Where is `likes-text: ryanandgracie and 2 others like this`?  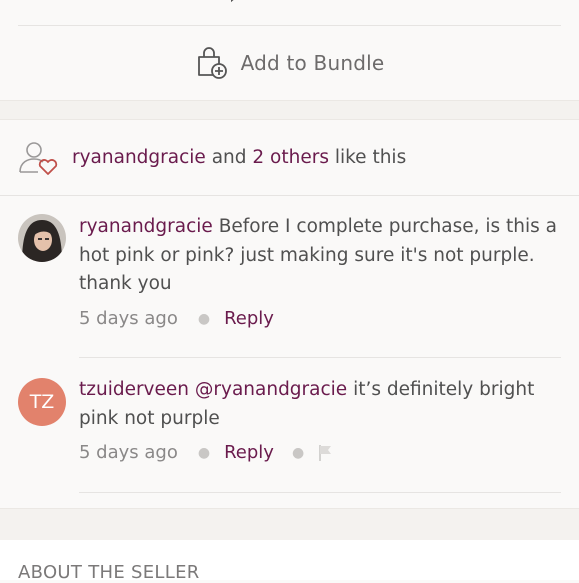 likes-text: ryanandgracie and 2 others like this is located at coordinates (239, 157).